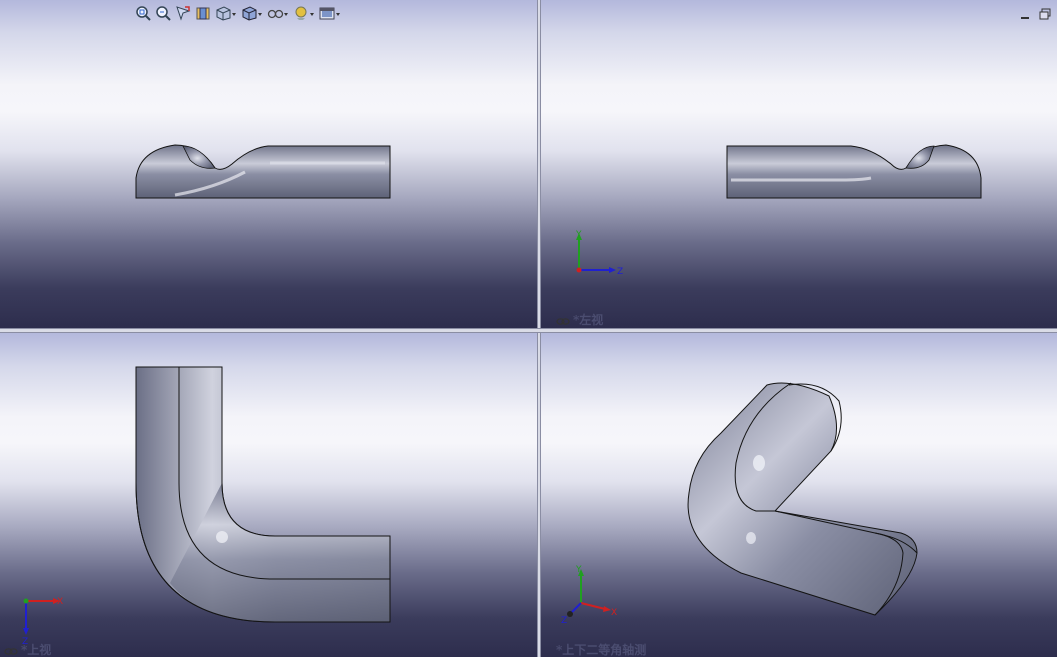 The height and width of the screenshot is (657, 1057). What do you see at coordinates (163, 13) in the screenshot?
I see `zoom-to-area-icon` at bounding box center [163, 13].